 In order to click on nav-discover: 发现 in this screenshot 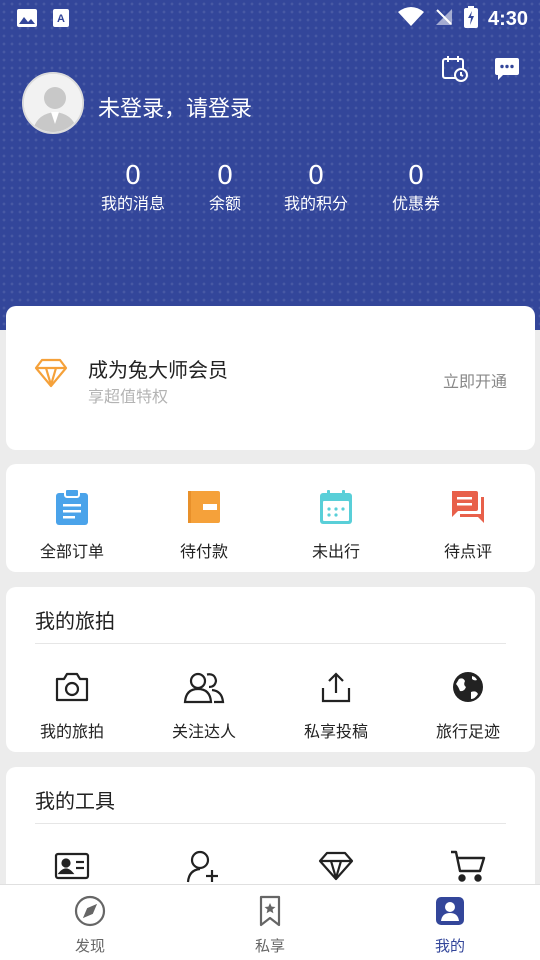, I will do `click(90, 922)`.